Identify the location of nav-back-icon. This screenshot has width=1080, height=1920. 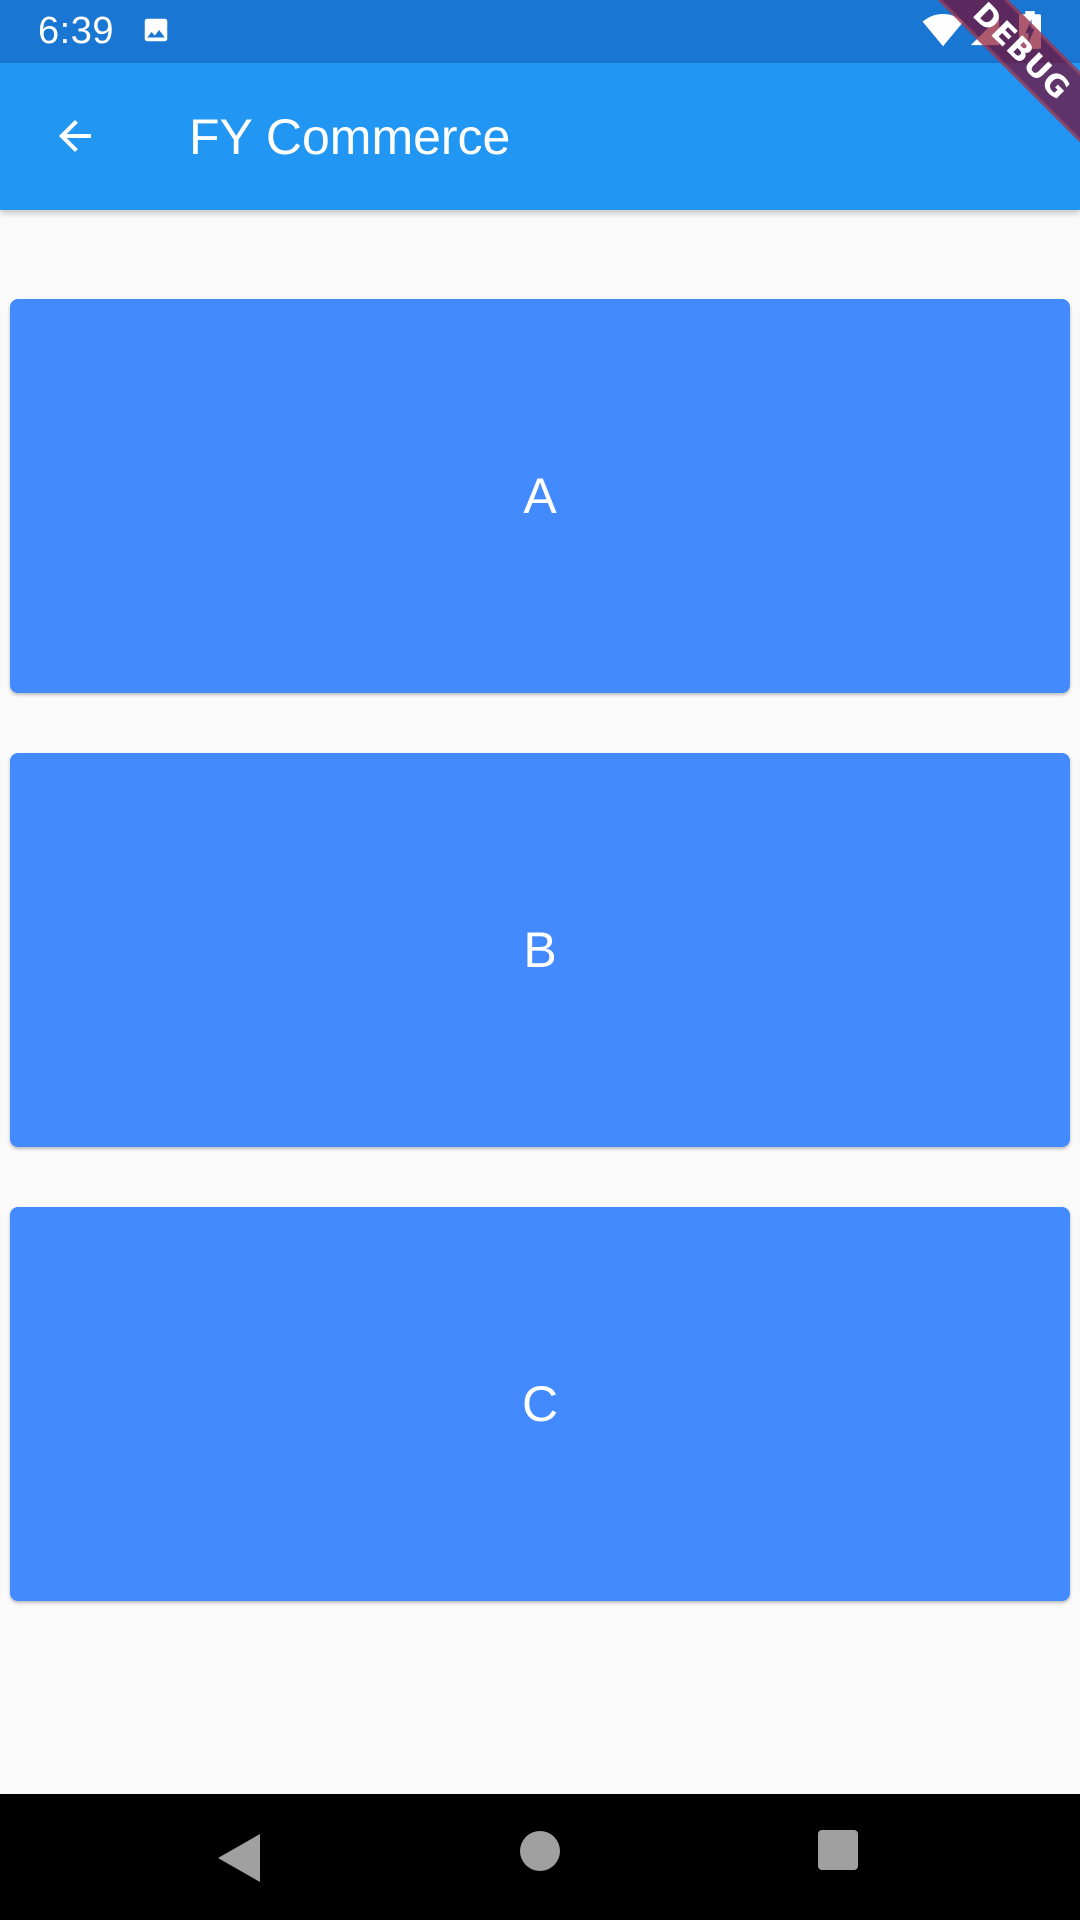
(239, 1858).